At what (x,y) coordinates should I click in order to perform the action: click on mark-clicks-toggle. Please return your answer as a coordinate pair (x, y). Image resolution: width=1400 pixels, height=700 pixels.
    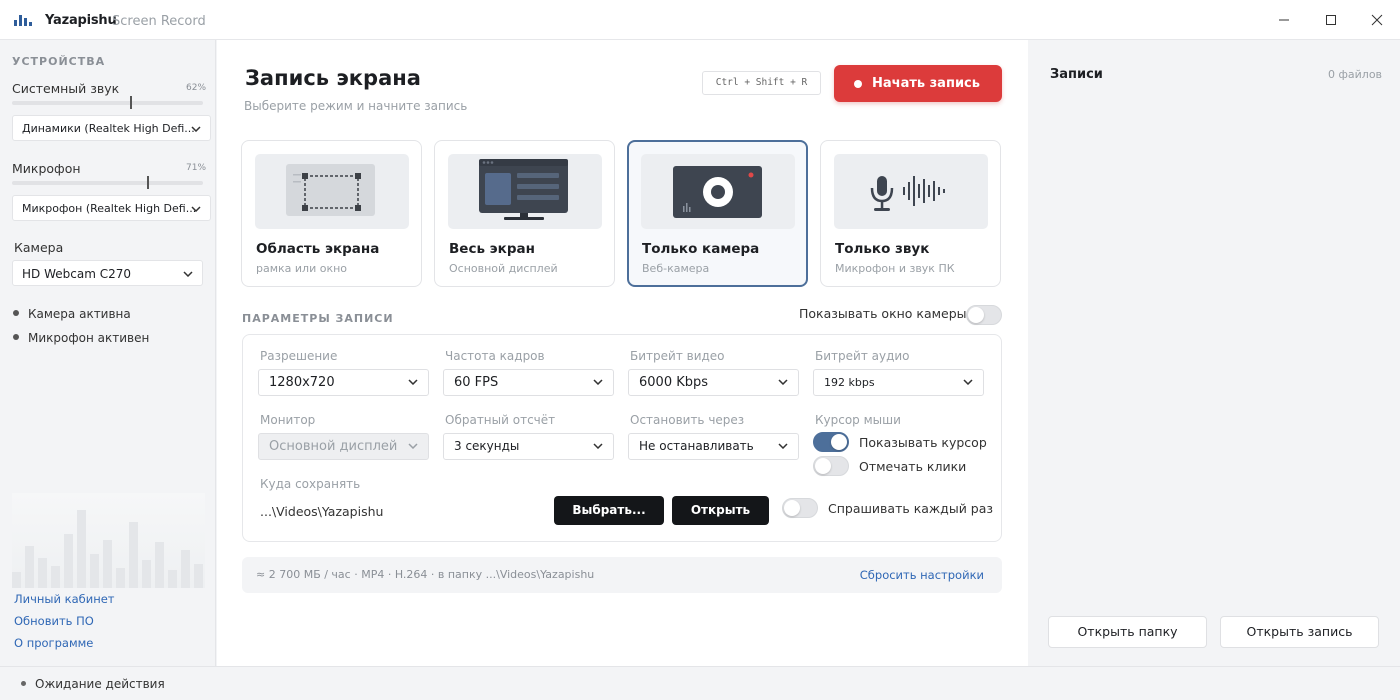
    Looking at the image, I should click on (831, 466).